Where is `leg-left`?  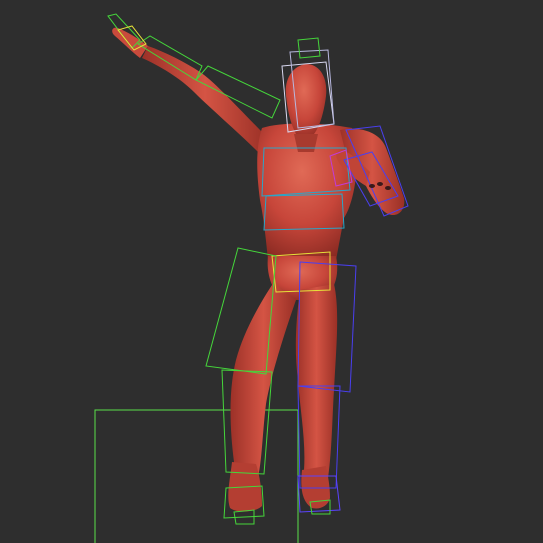 leg-left is located at coordinates (263, 384).